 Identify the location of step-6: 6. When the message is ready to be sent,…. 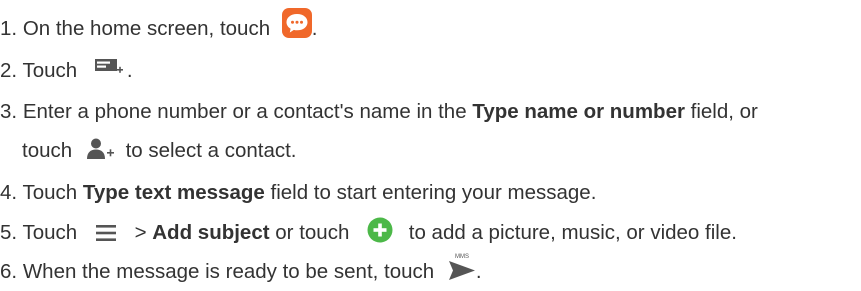
(241, 270).